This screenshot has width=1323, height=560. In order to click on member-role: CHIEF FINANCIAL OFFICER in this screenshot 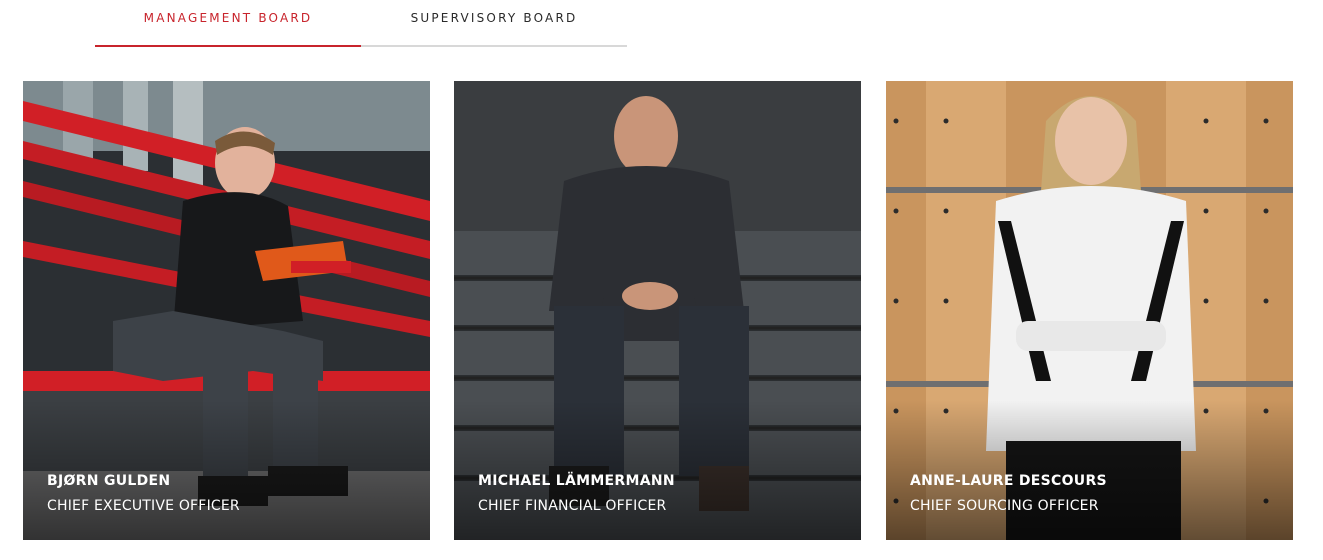, I will do `click(572, 506)`.